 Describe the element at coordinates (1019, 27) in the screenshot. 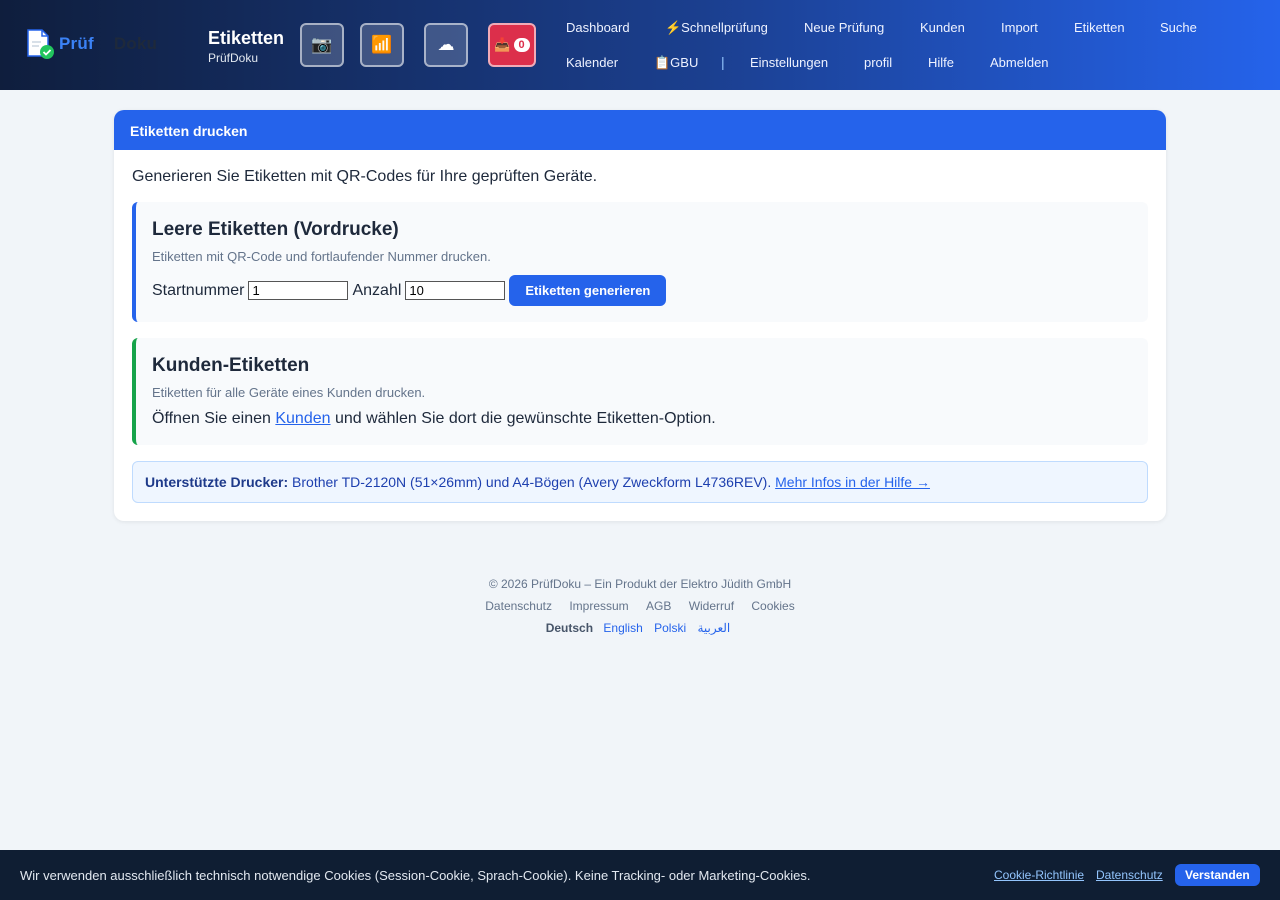

I see `nav-import: Import` at that location.